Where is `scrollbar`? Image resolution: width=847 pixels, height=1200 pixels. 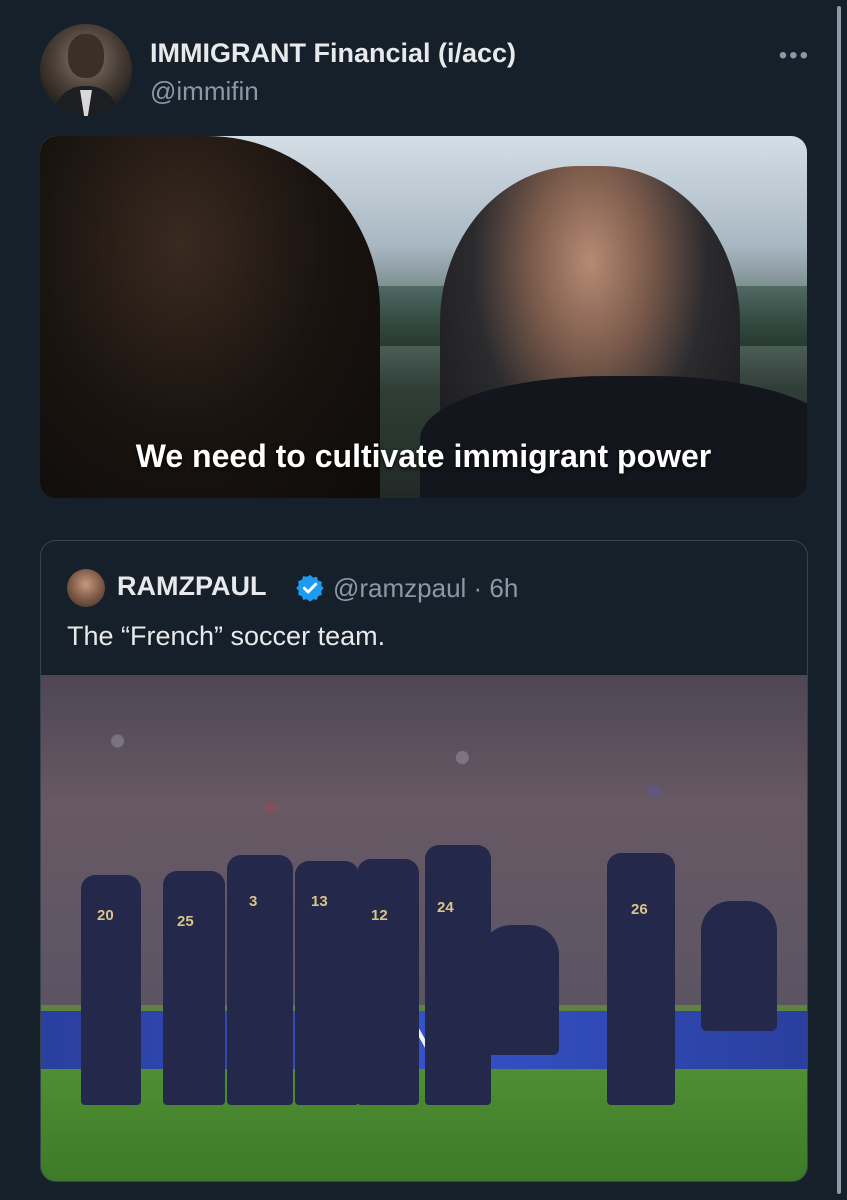 scrollbar is located at coordinates (839, 600).